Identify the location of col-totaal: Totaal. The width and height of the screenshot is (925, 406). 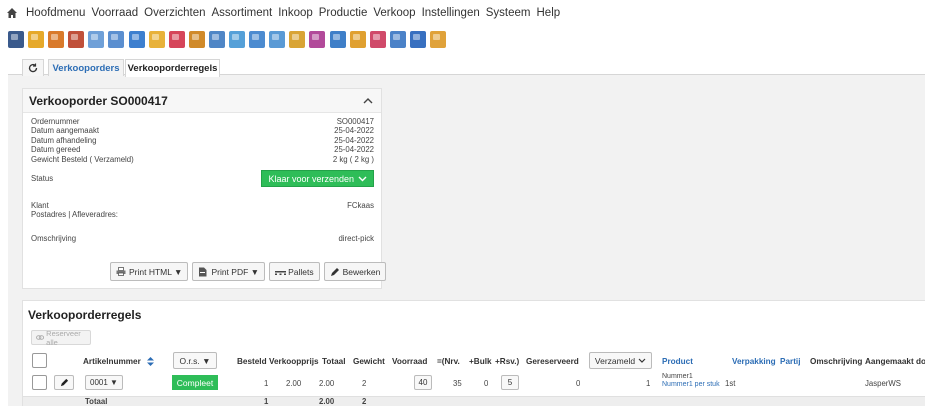
(334, 361).